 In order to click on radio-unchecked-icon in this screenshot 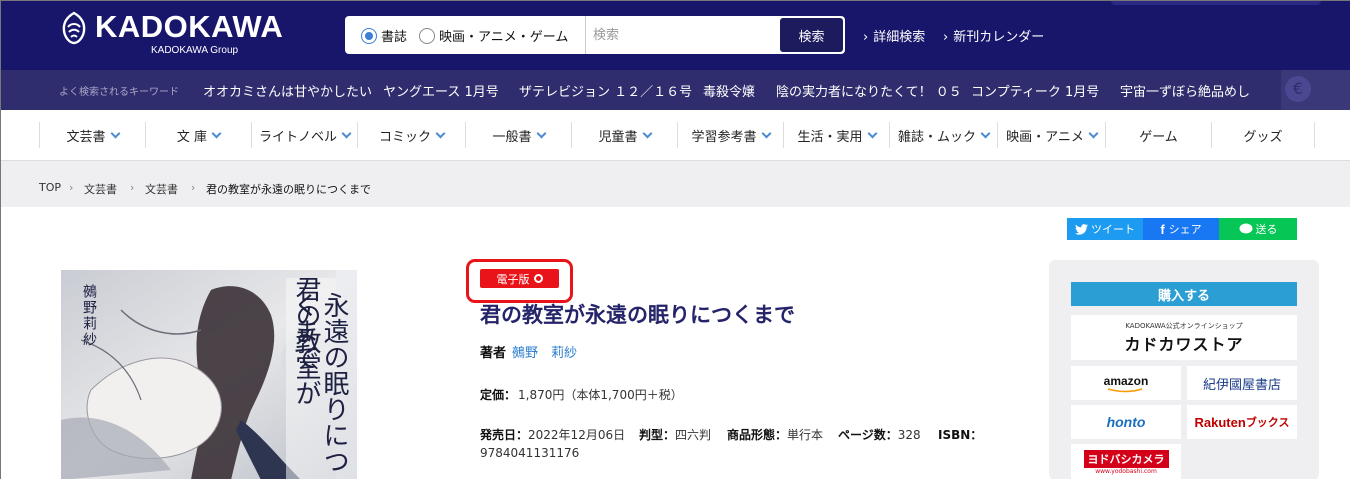, I will do `click(427, 35)`.